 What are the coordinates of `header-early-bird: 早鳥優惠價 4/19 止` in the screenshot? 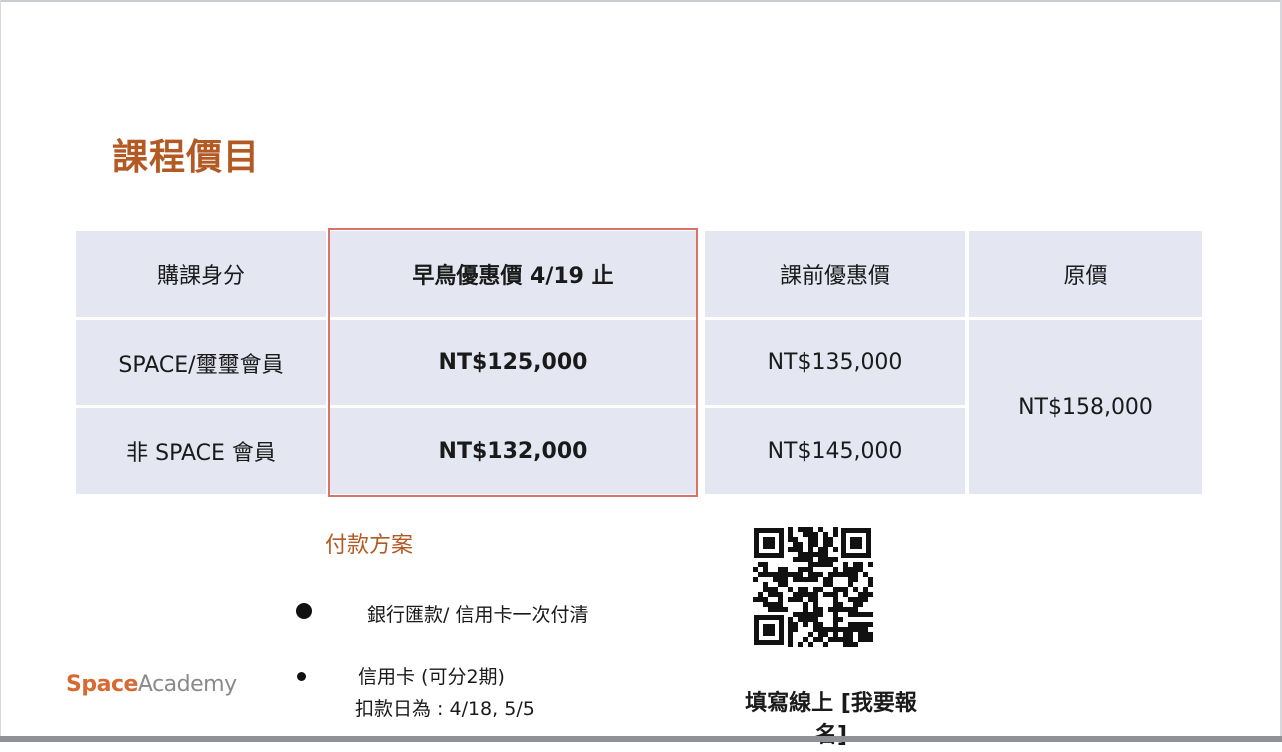 It's located at (513, 274).